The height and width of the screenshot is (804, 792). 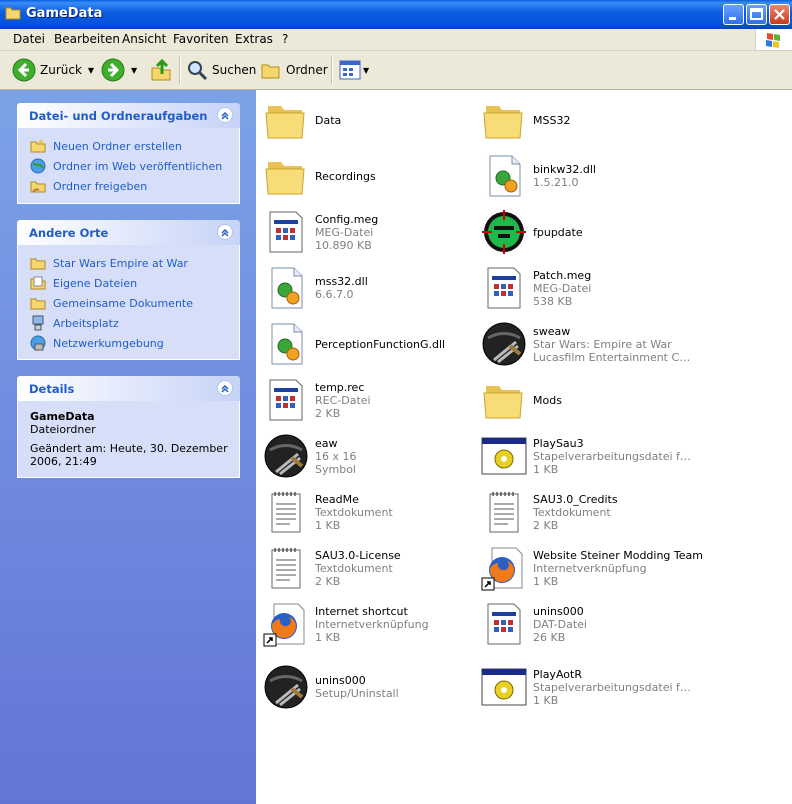 I want to click on place-my-documents: Eigene Dateien, so click(x=134, y=283).